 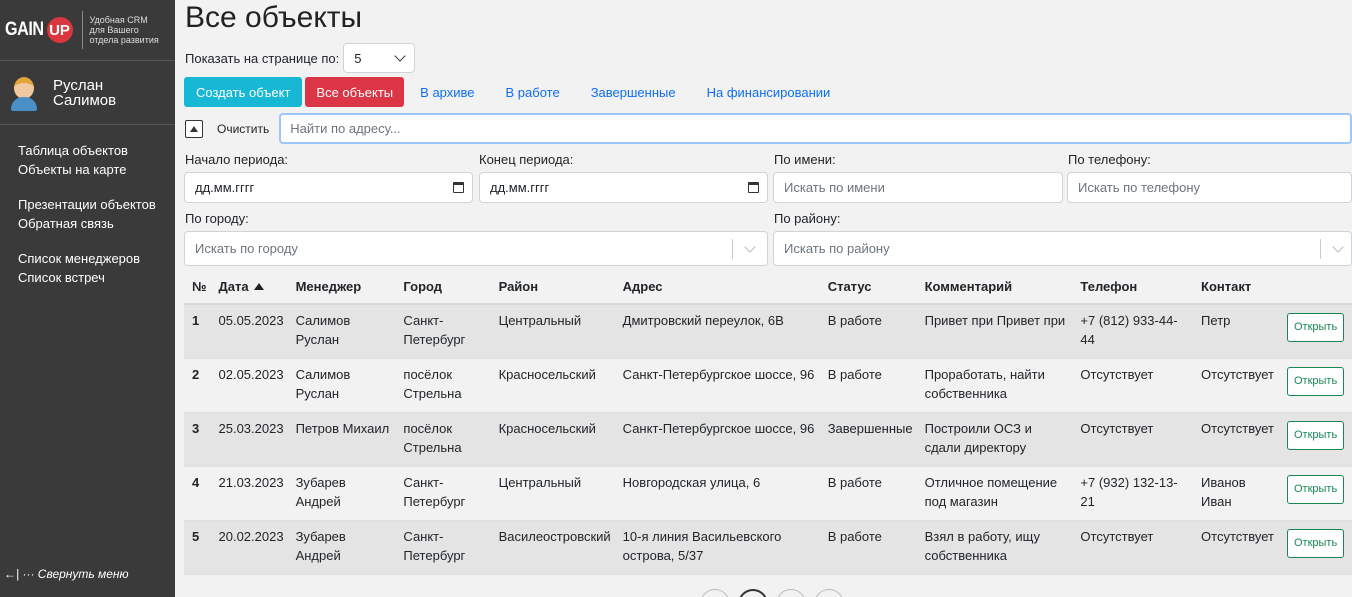 I want to click on cell-manager: Салимов Руслан, so click(x=343, y=331).